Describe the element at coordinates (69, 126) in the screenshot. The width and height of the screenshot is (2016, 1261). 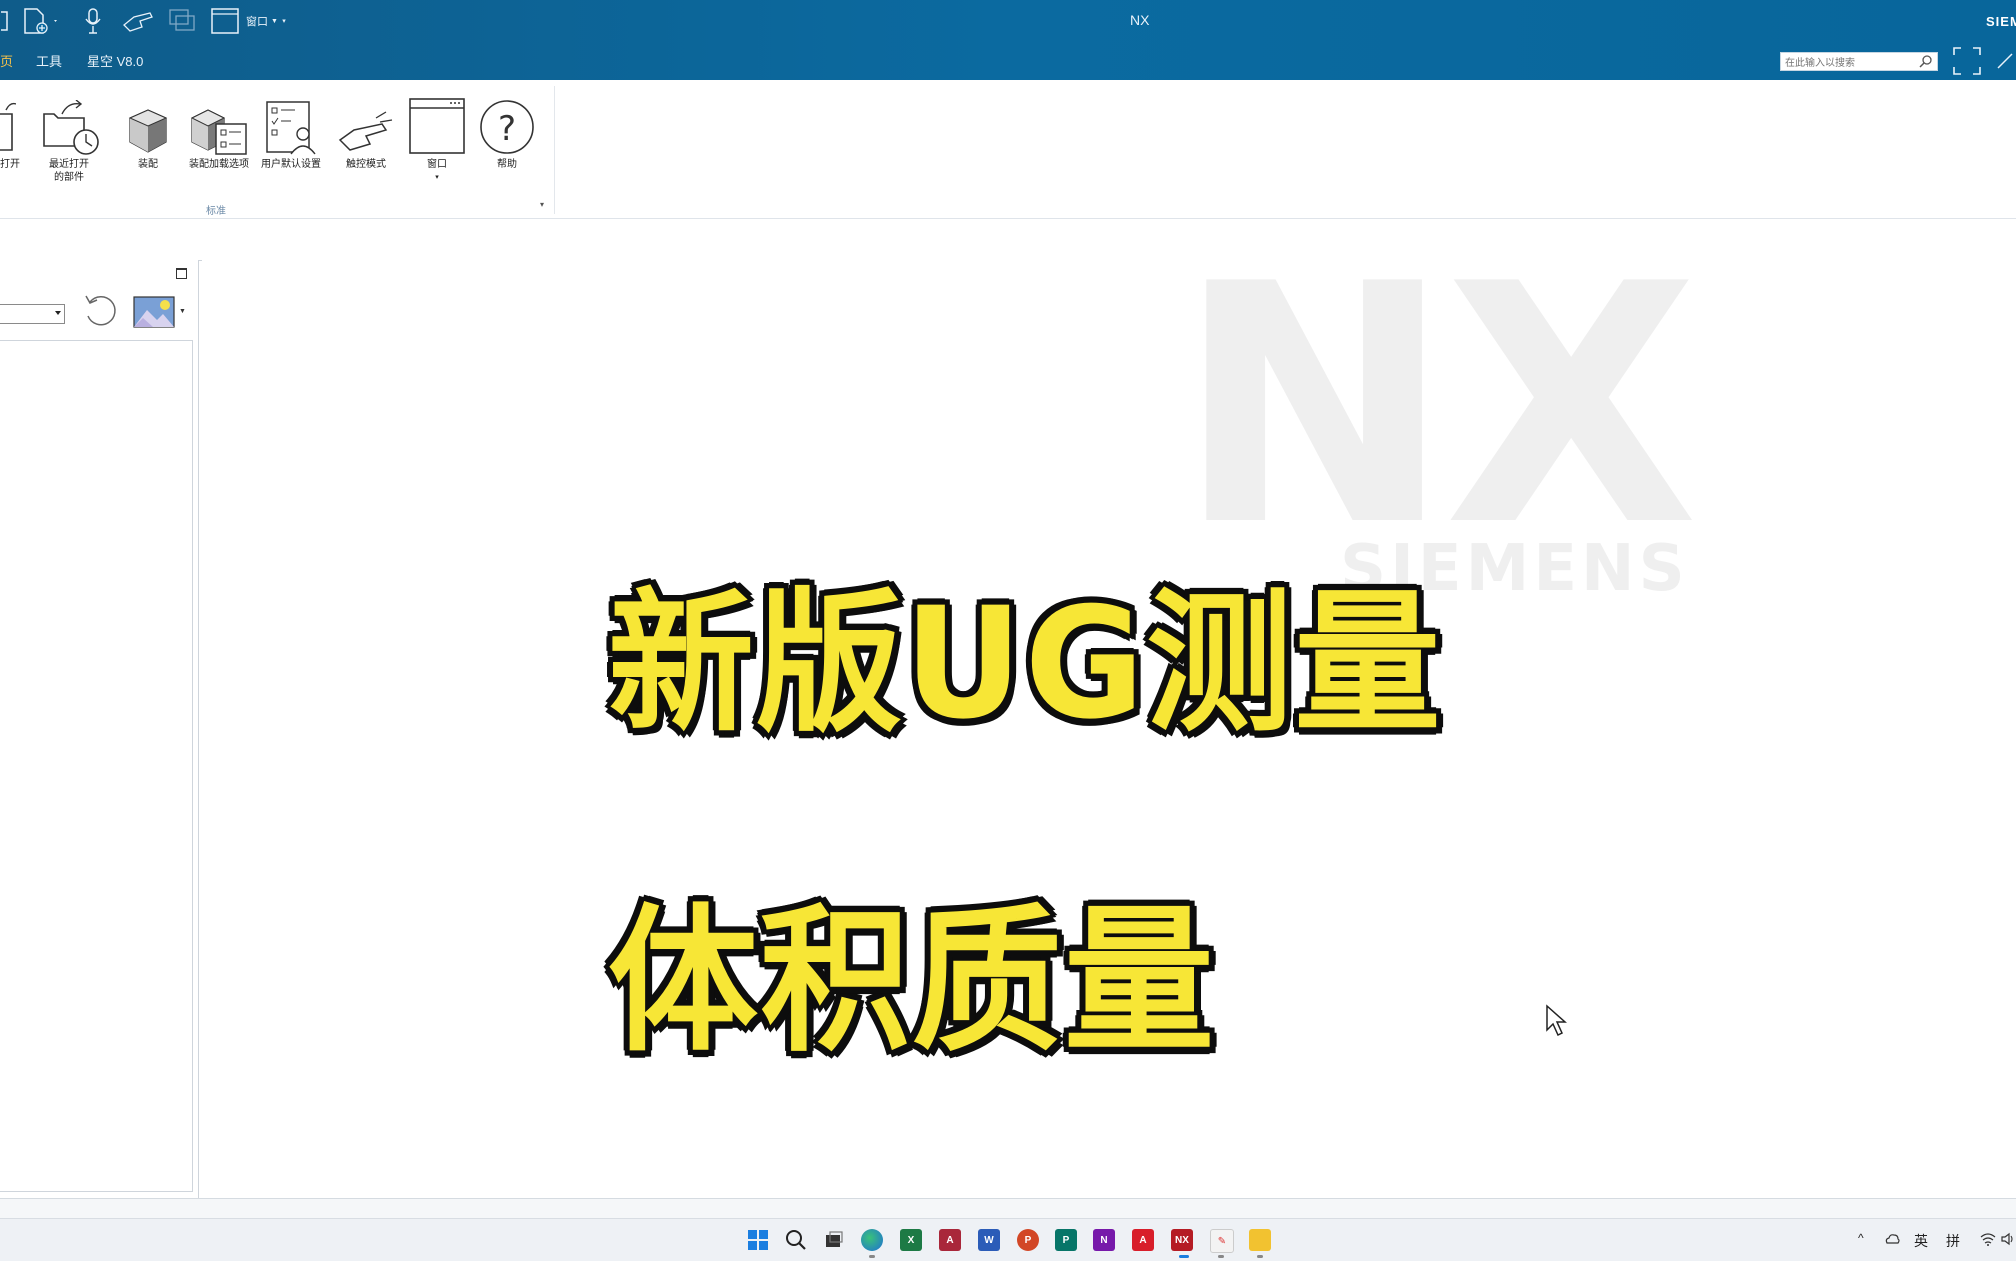
I see `recent-parts-icon` at that location.